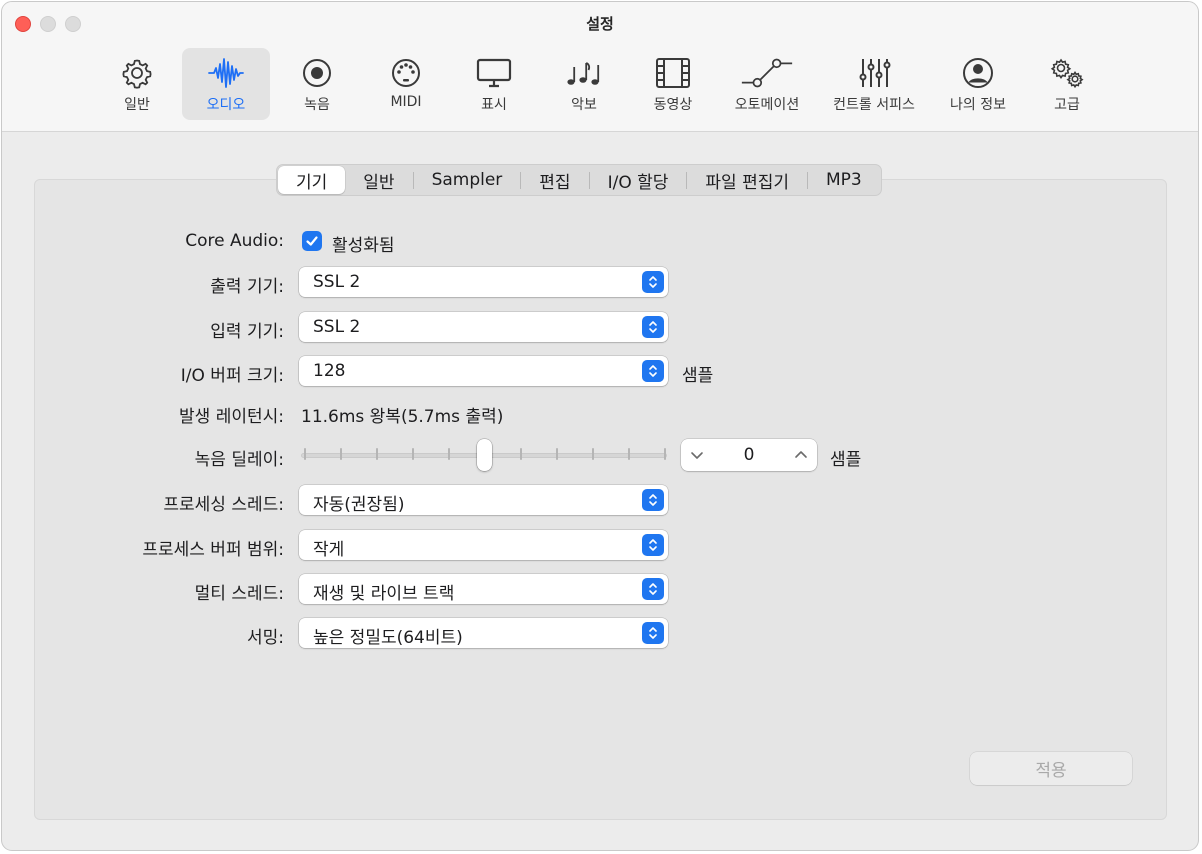  I want to click on record-delay-stepper: 0, so click(749, 455).